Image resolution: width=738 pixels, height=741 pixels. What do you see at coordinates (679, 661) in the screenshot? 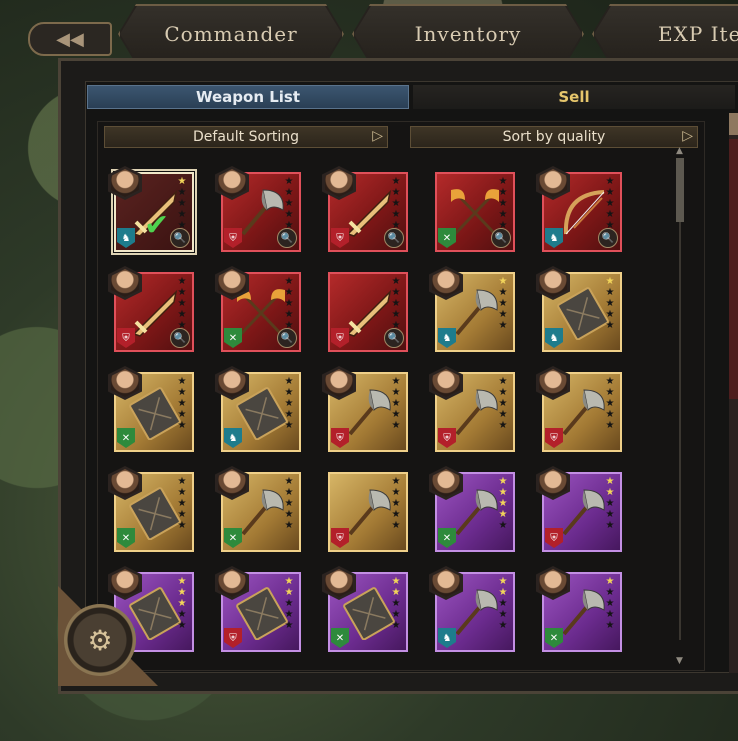
I see `scroll-down-icon: ▼` at bounding box center [679, 661].